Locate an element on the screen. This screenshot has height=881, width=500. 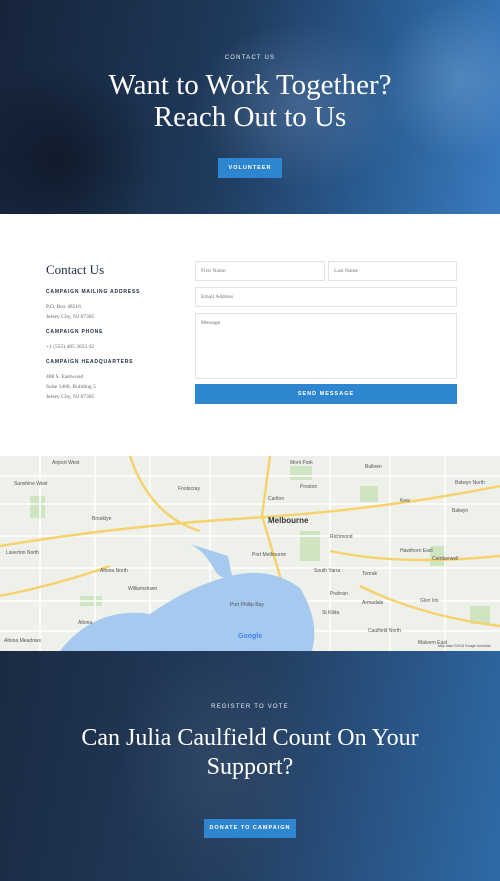
message-textarea: Message is located at coordinates (326, 346).